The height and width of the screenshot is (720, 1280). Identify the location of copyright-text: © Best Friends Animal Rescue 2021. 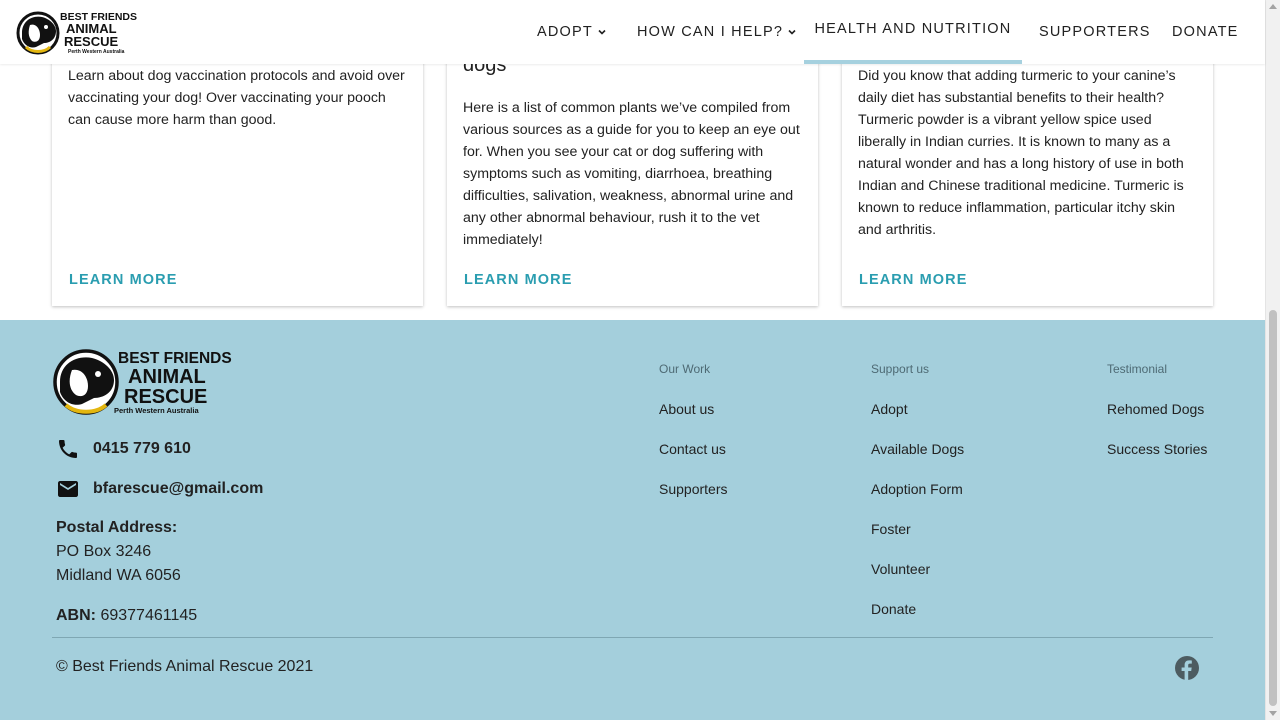
(185, 666).